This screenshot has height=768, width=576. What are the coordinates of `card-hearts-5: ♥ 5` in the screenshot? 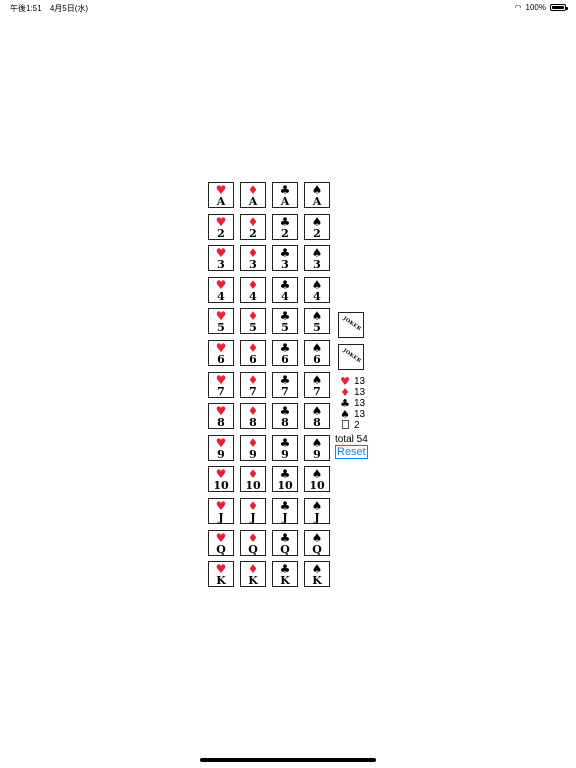 It's located at (221, 321).